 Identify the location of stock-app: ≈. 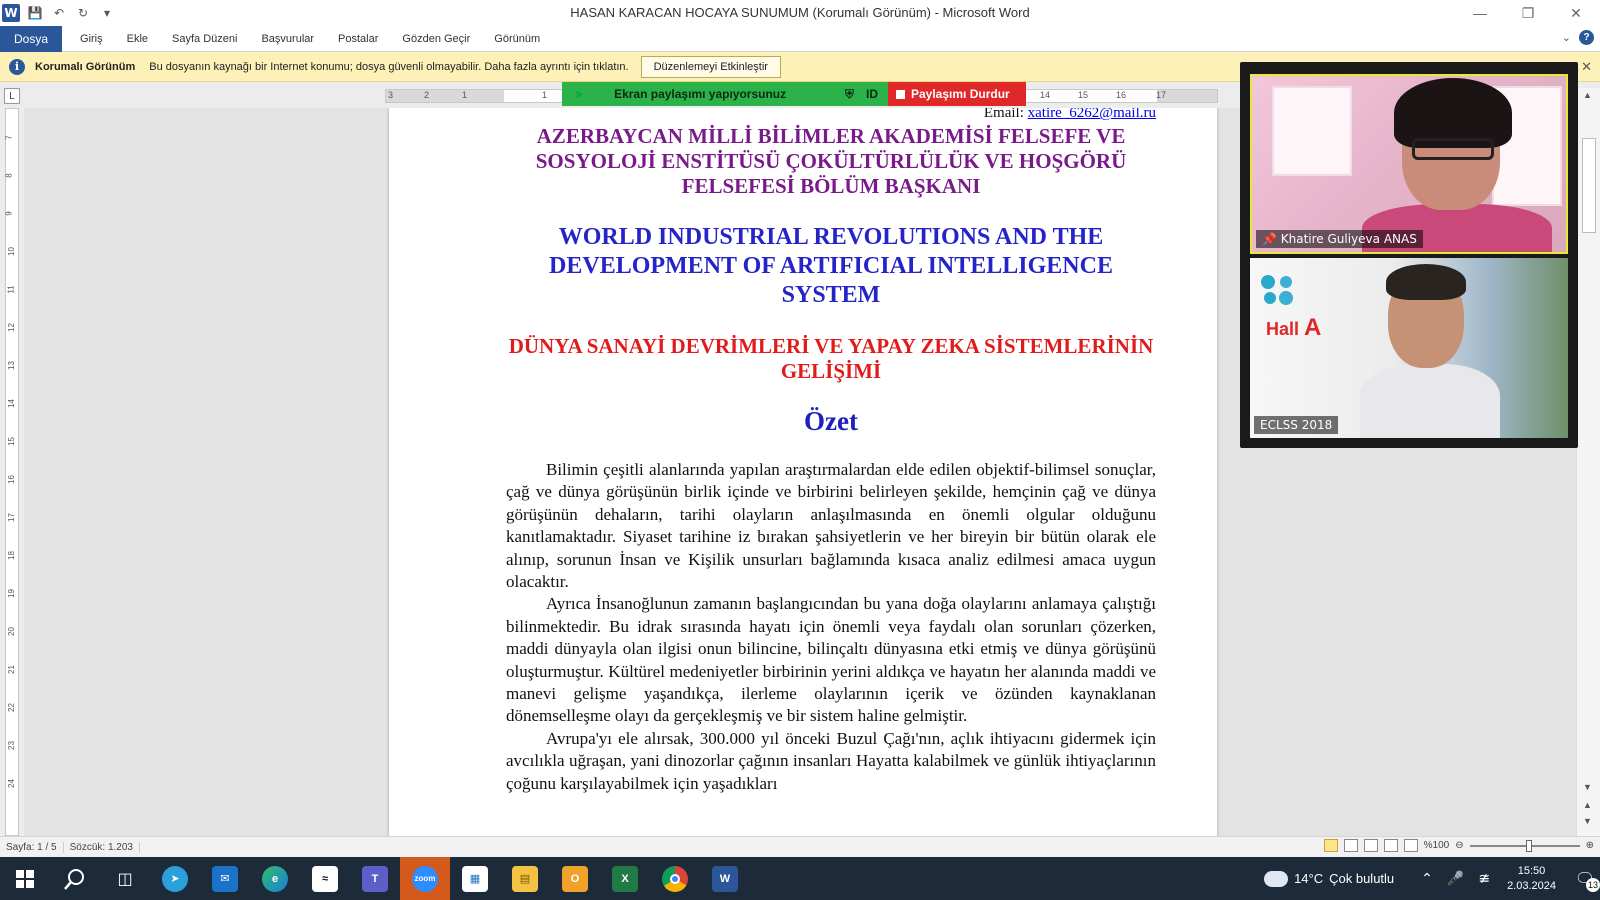
(325, 878).